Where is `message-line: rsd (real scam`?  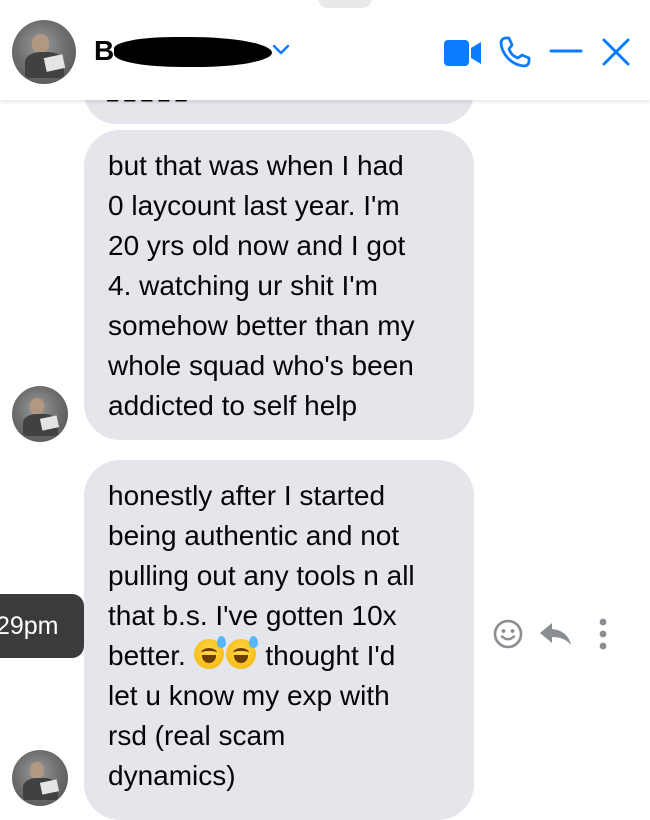
message-line: rsd (real scam is located at coordinates (197, 735).